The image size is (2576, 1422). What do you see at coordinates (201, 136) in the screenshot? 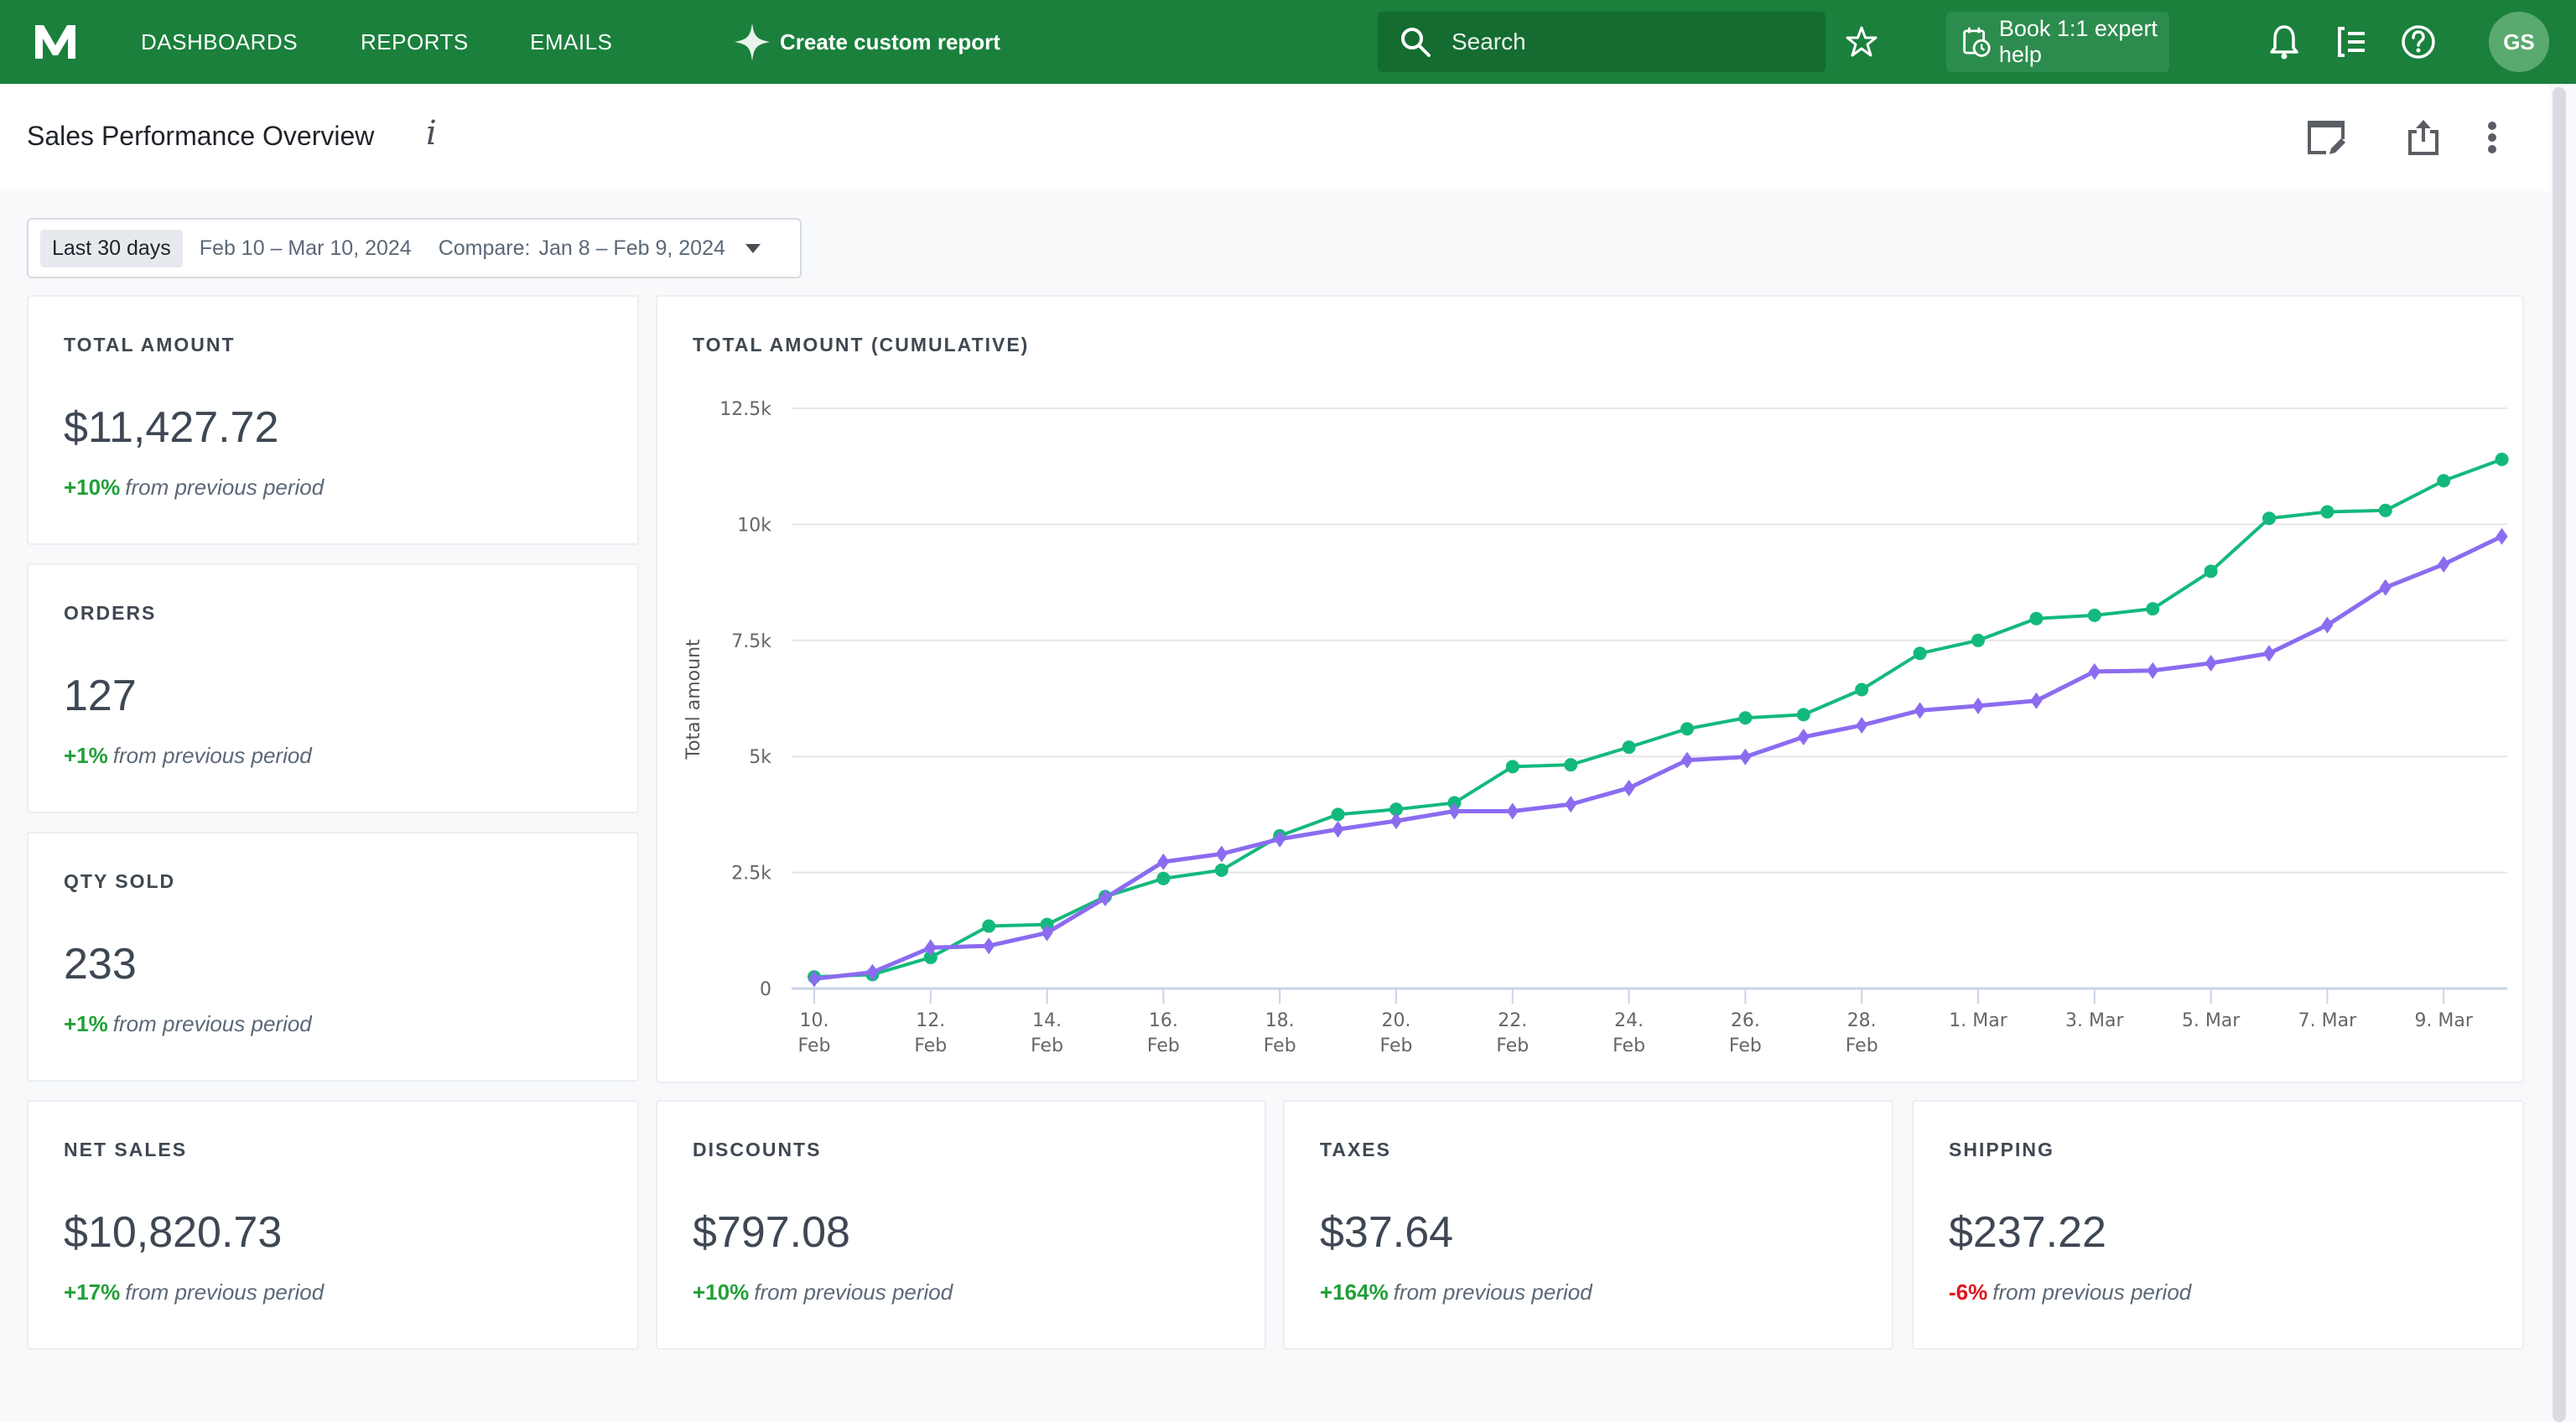
I see `page-title: Sales Performance Overview` at bounding box center [201, 136].